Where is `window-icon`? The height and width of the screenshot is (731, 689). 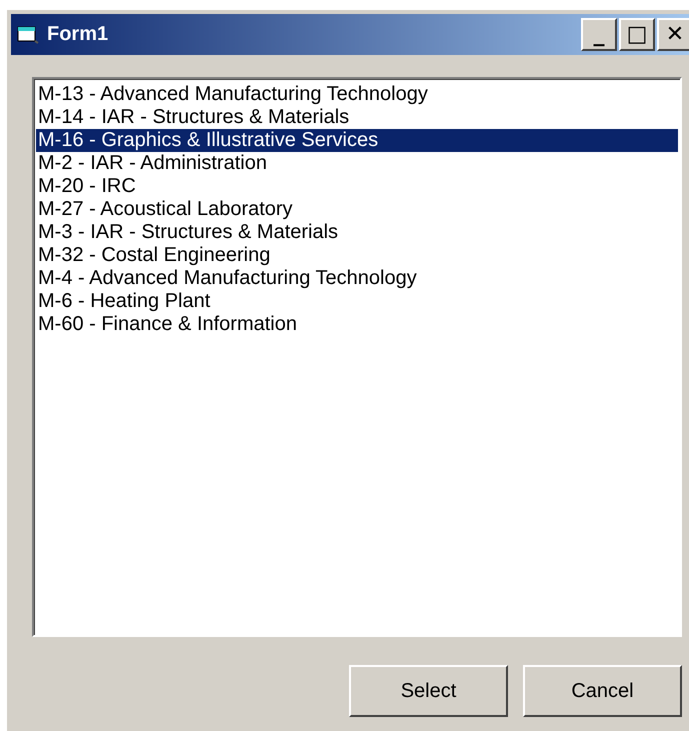
window-icon is located at coordinates (28, 35).